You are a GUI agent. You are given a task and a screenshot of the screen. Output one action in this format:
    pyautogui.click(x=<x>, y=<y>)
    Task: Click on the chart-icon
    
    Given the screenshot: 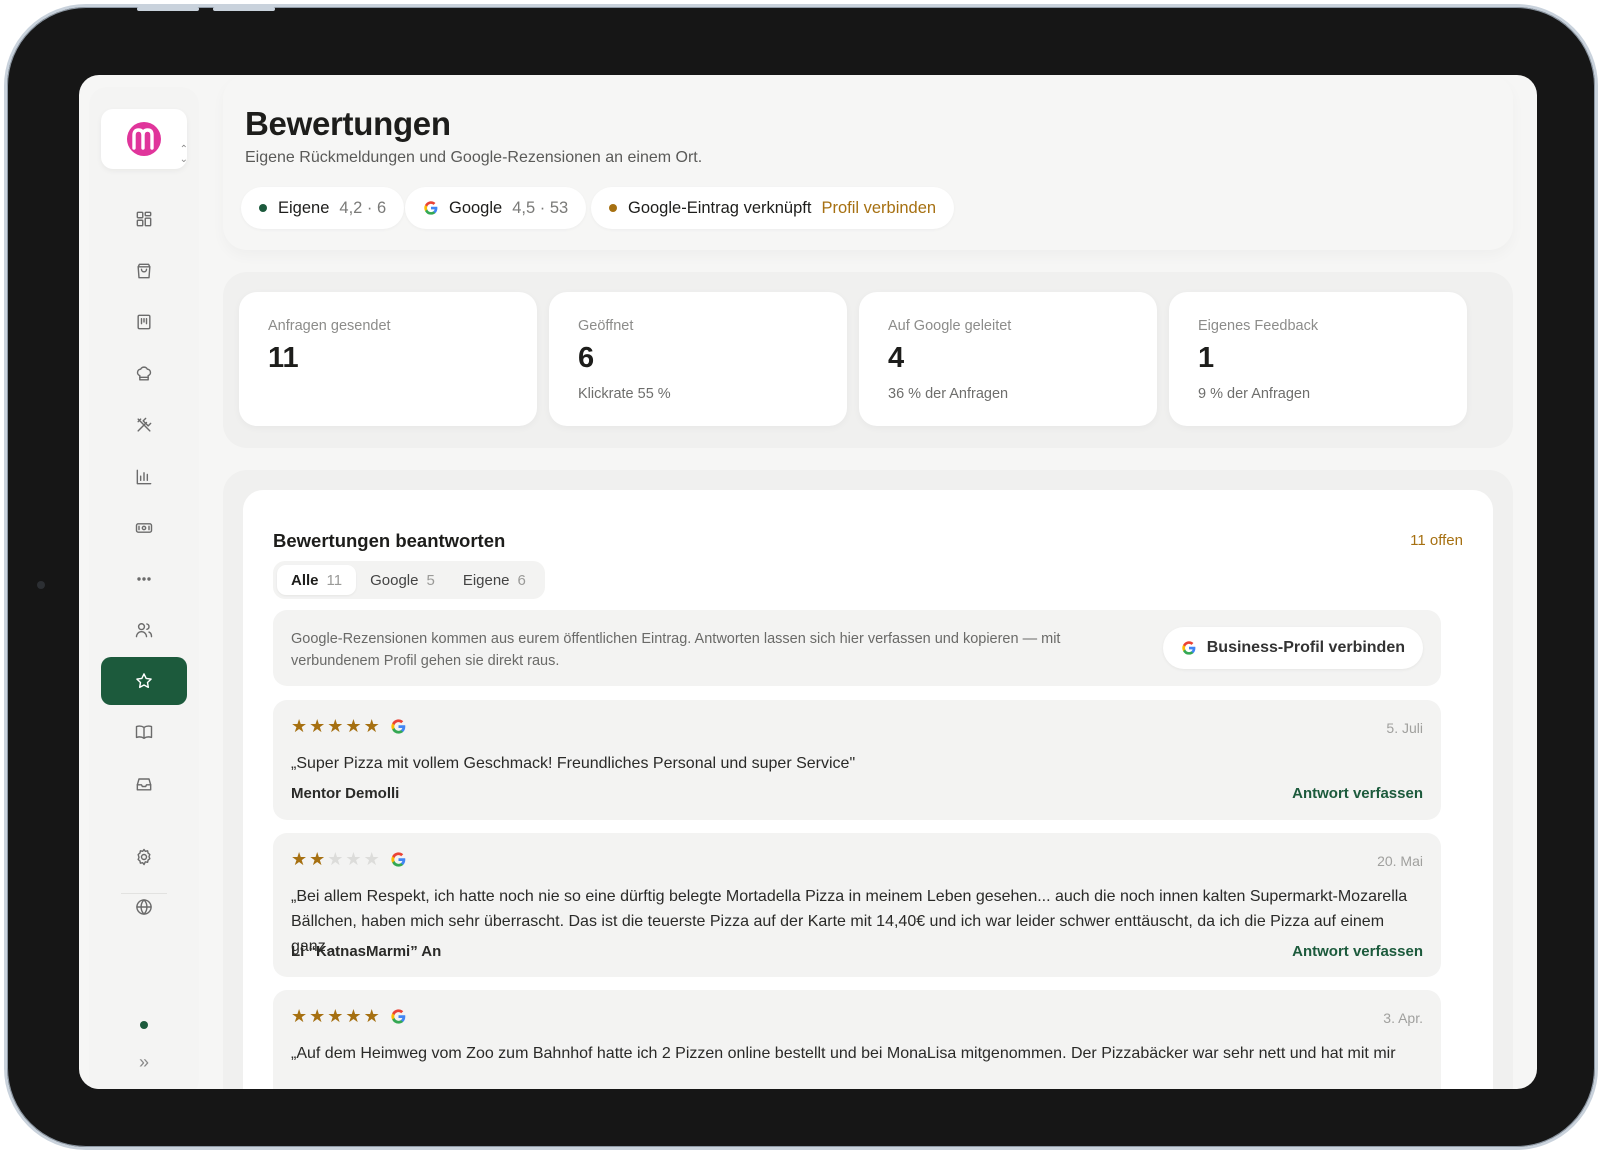 What is the action you would take?
    pyautogui.click(x=144, y=477)
    